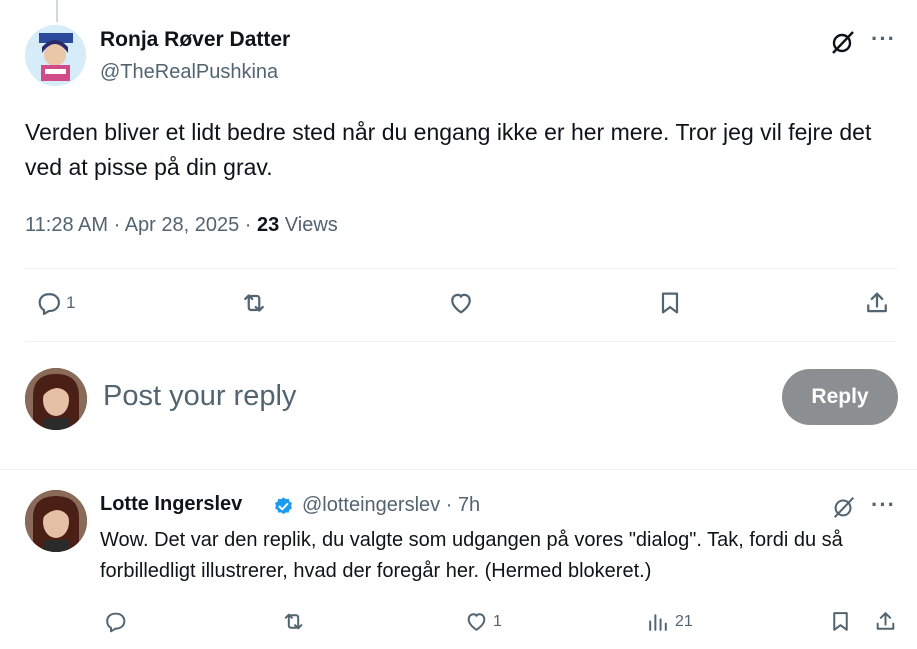 The height and width of the screenshot is (649, 917). What do you see at coordinates (684, 621) in the screenshot?
I see `view-count: 21` at bounding box center [684, 621].